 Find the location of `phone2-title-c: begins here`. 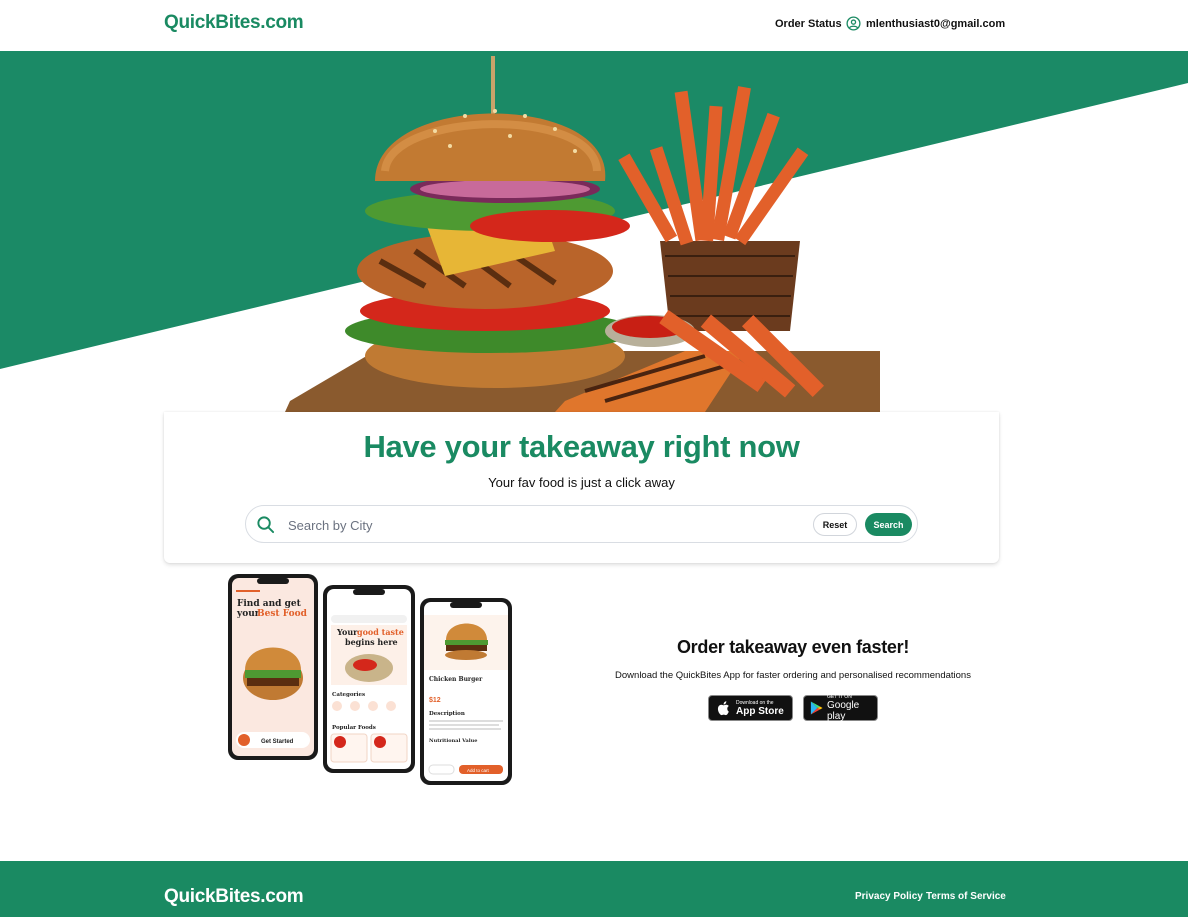

phone2-title-c: begins here is located at coordinates (371, 642).